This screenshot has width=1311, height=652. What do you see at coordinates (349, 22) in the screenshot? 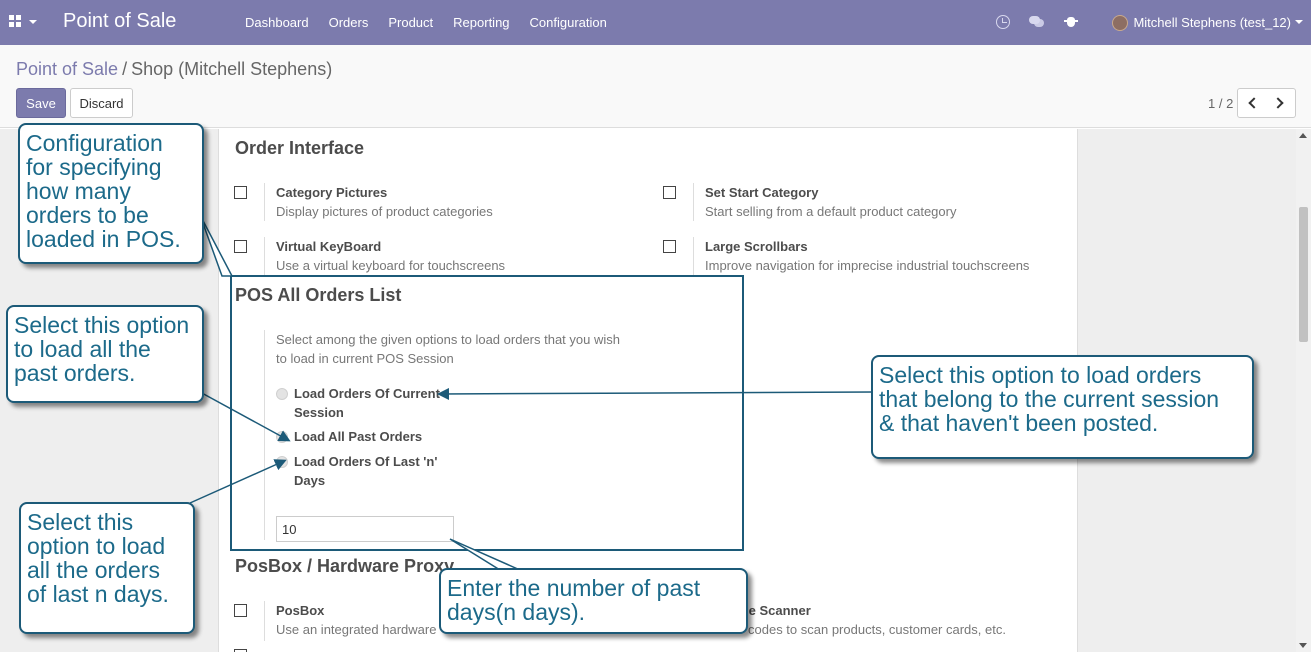
I see `menu-orders: Orders` at bounding box center [349, 22].